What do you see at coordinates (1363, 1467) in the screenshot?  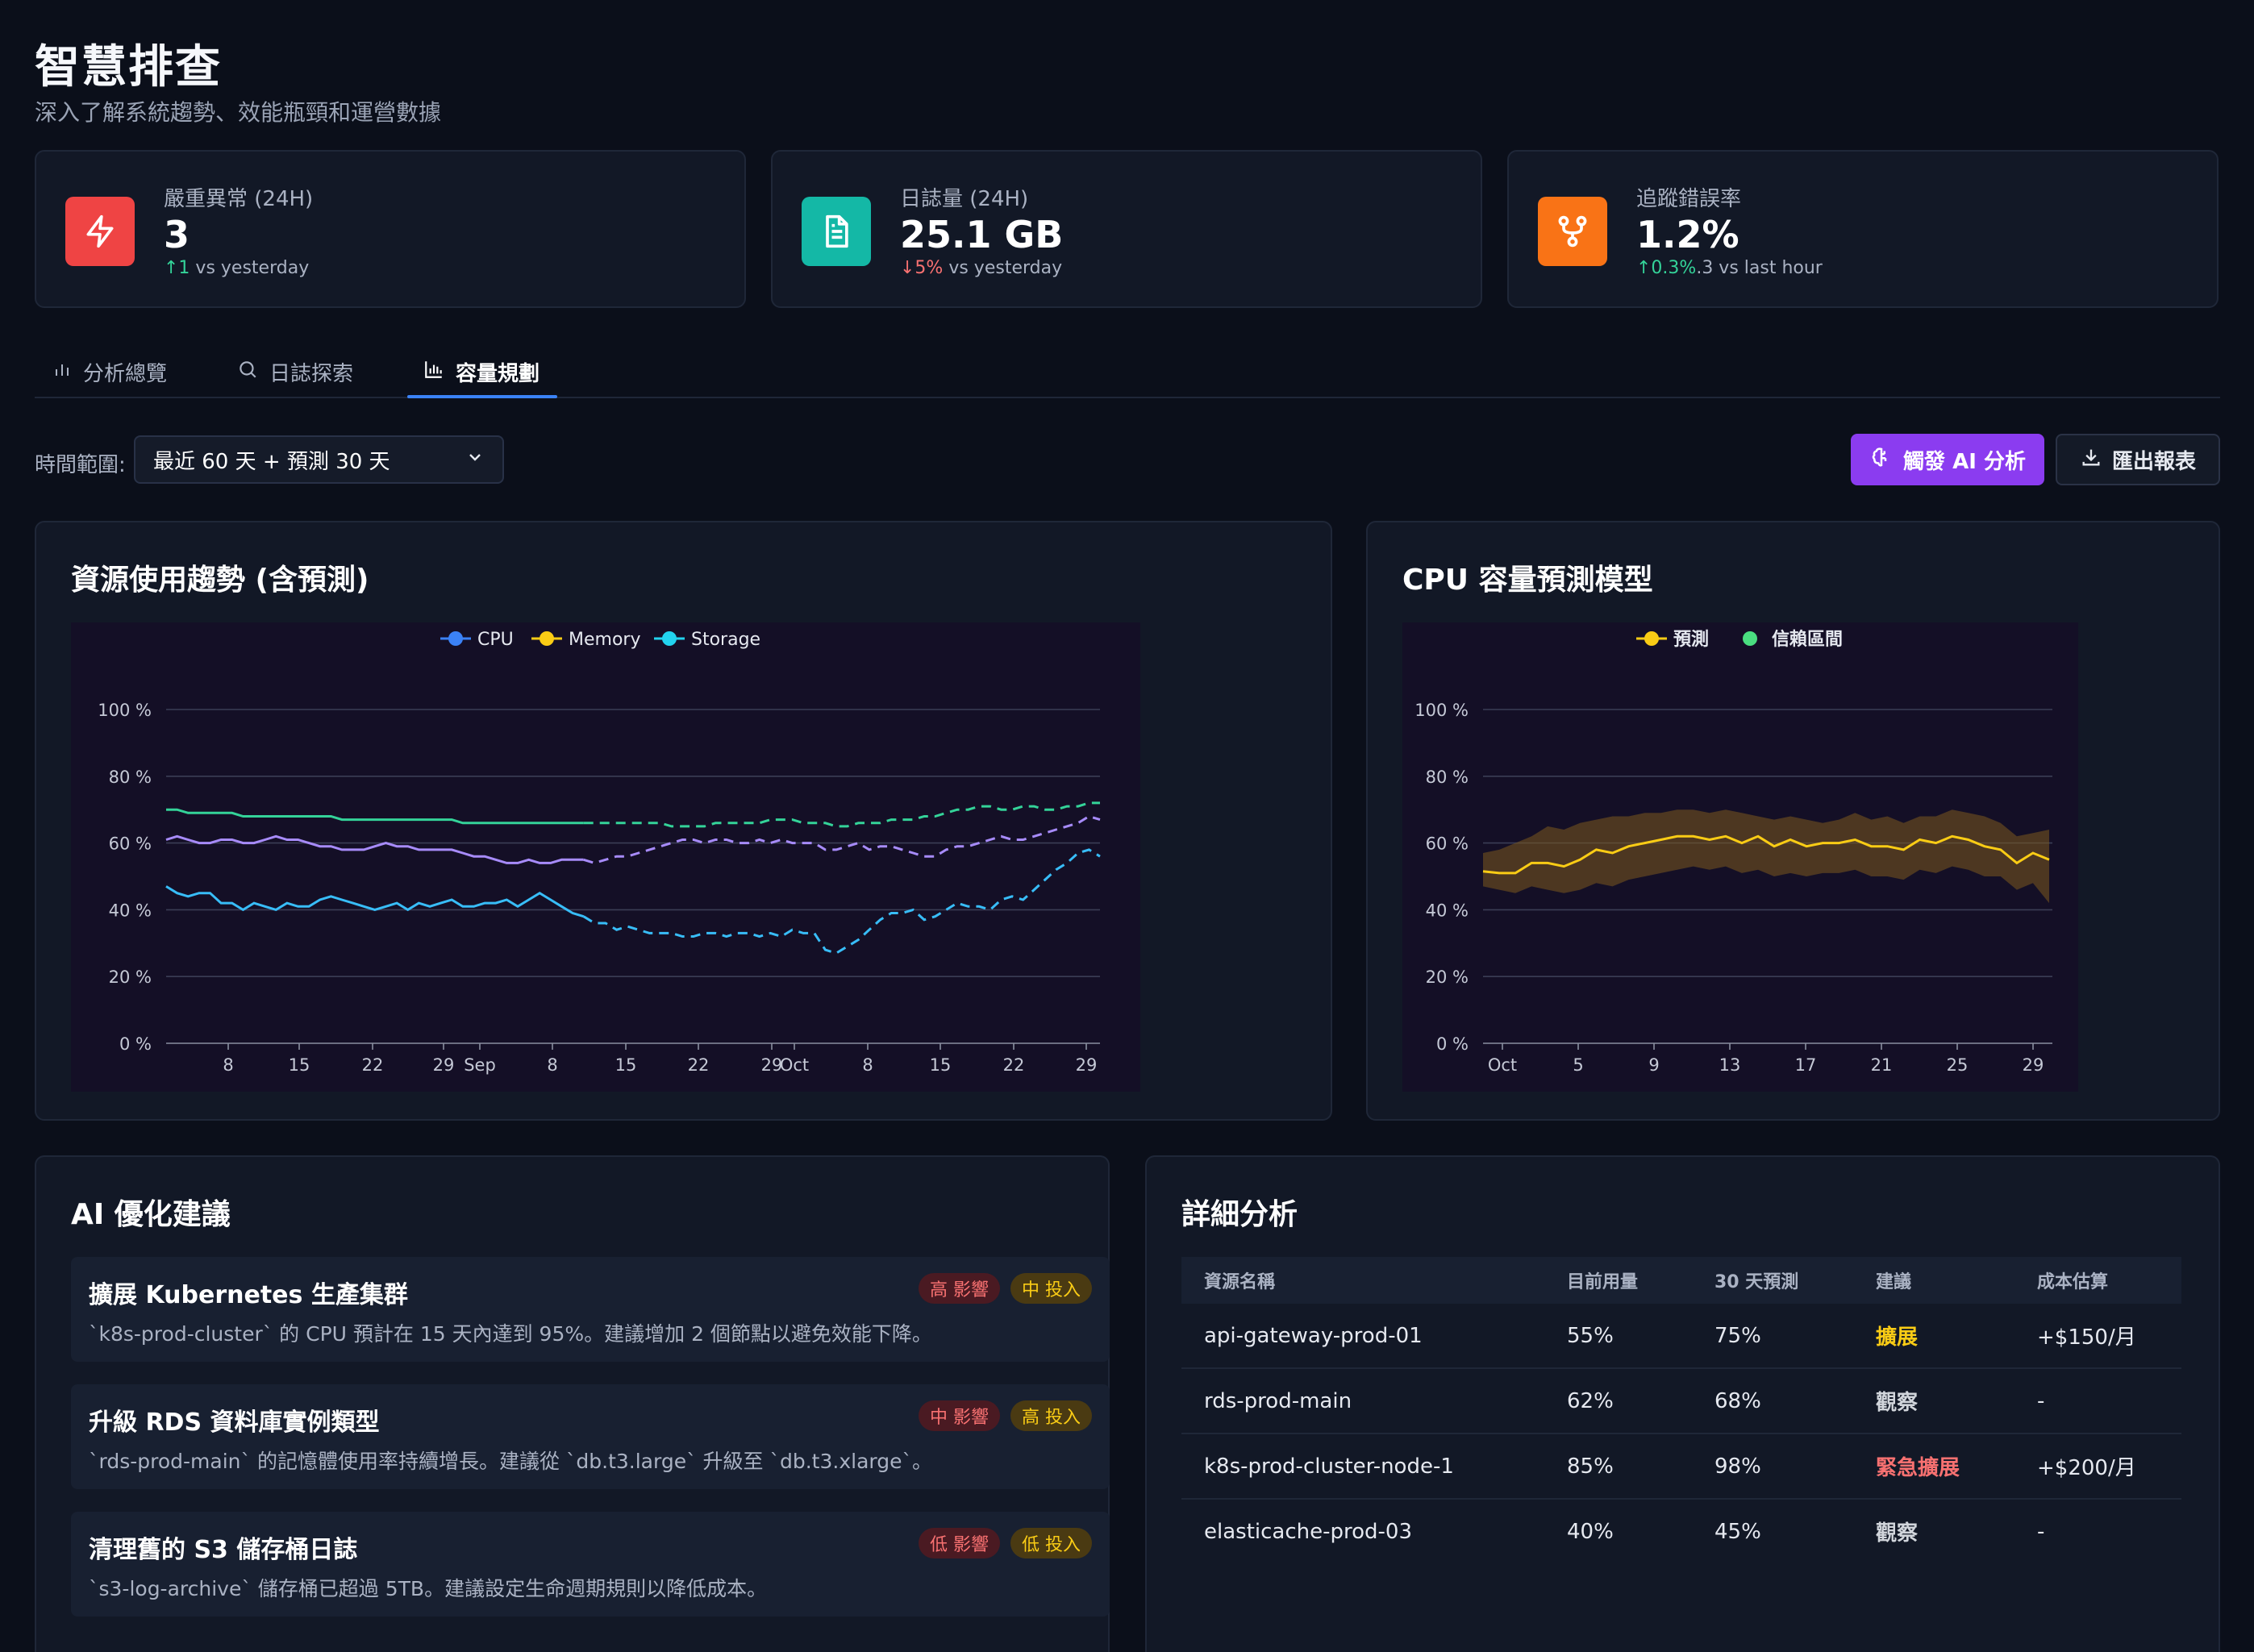 I see `resource-name-cell: k8s-prod-cluster-node-1` at bounding box center [1363, 1467].